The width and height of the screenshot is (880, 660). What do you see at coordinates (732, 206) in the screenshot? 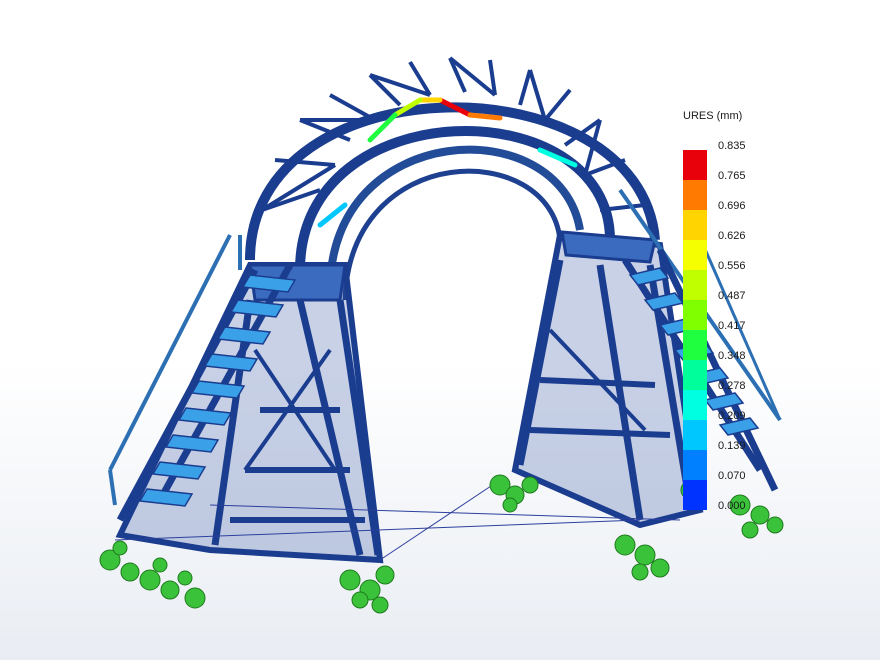
I see `legend-level-label: 0.696` at bounding box center [732, 206].